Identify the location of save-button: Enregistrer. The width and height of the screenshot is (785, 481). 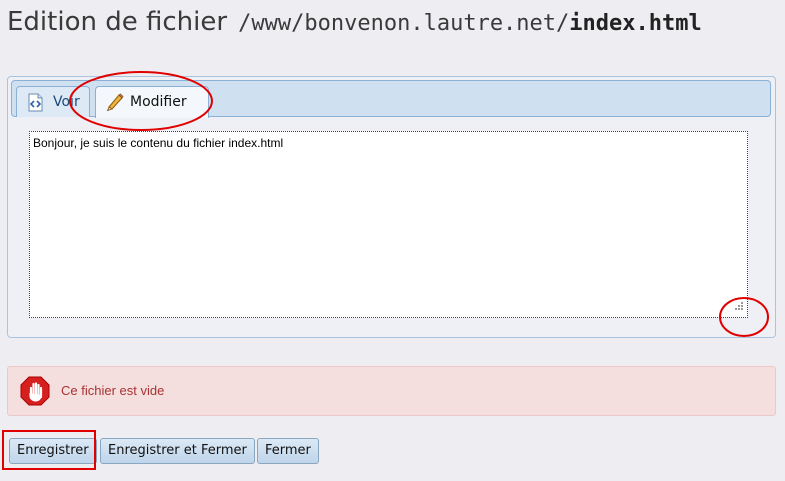
(53, 451).